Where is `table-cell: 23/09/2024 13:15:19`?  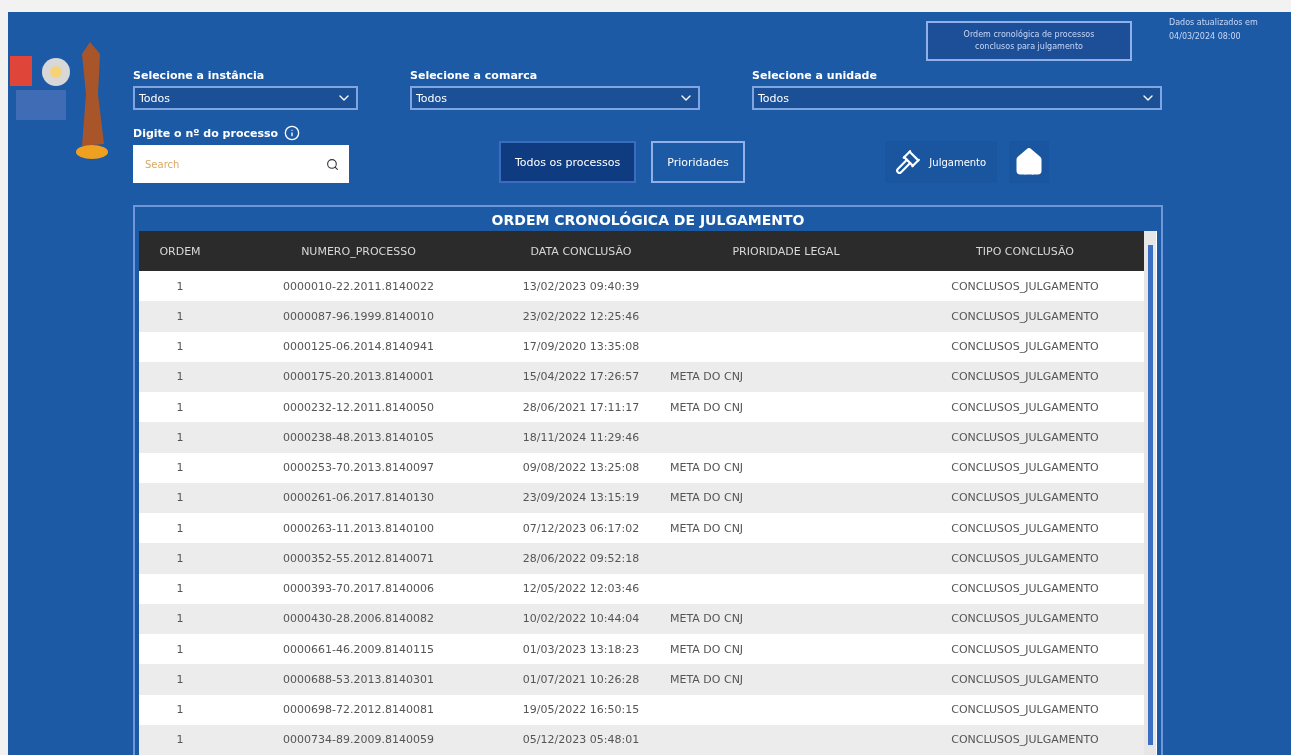 table-cell: 23/09/2024 13:15:19 is located at coordinates (581, 497).